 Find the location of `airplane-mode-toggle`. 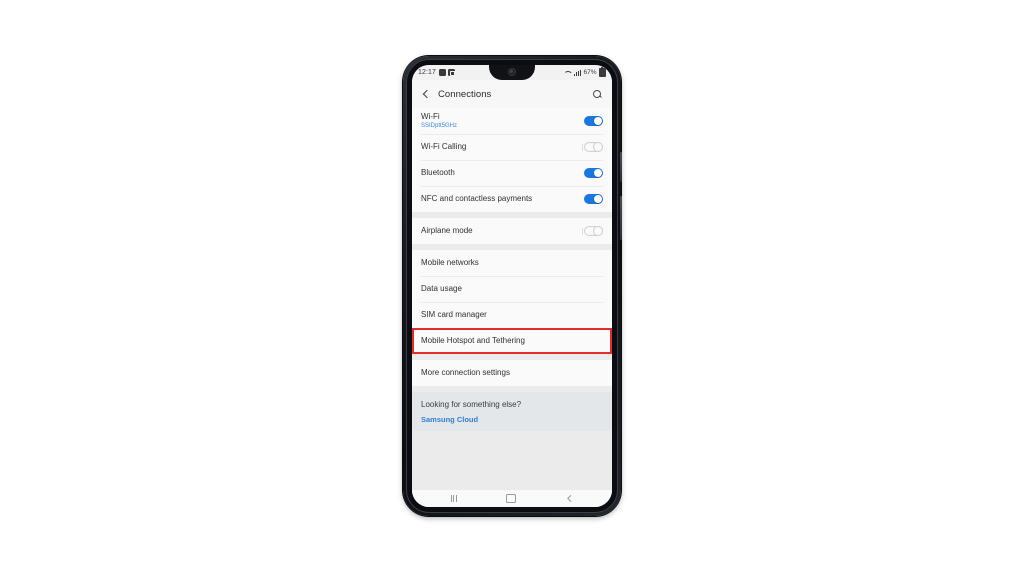

airplane-mode-toggle is located at coordinates (592, 231).